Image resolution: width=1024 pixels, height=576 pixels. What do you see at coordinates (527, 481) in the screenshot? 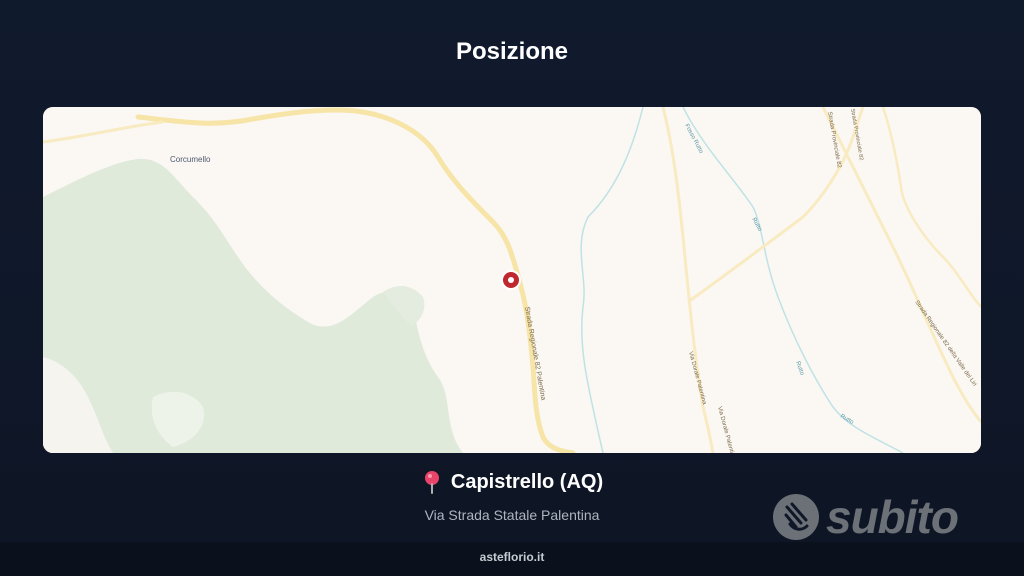
I see `location-name: Capistrello (AQ)` at bounding box center [527, 481].